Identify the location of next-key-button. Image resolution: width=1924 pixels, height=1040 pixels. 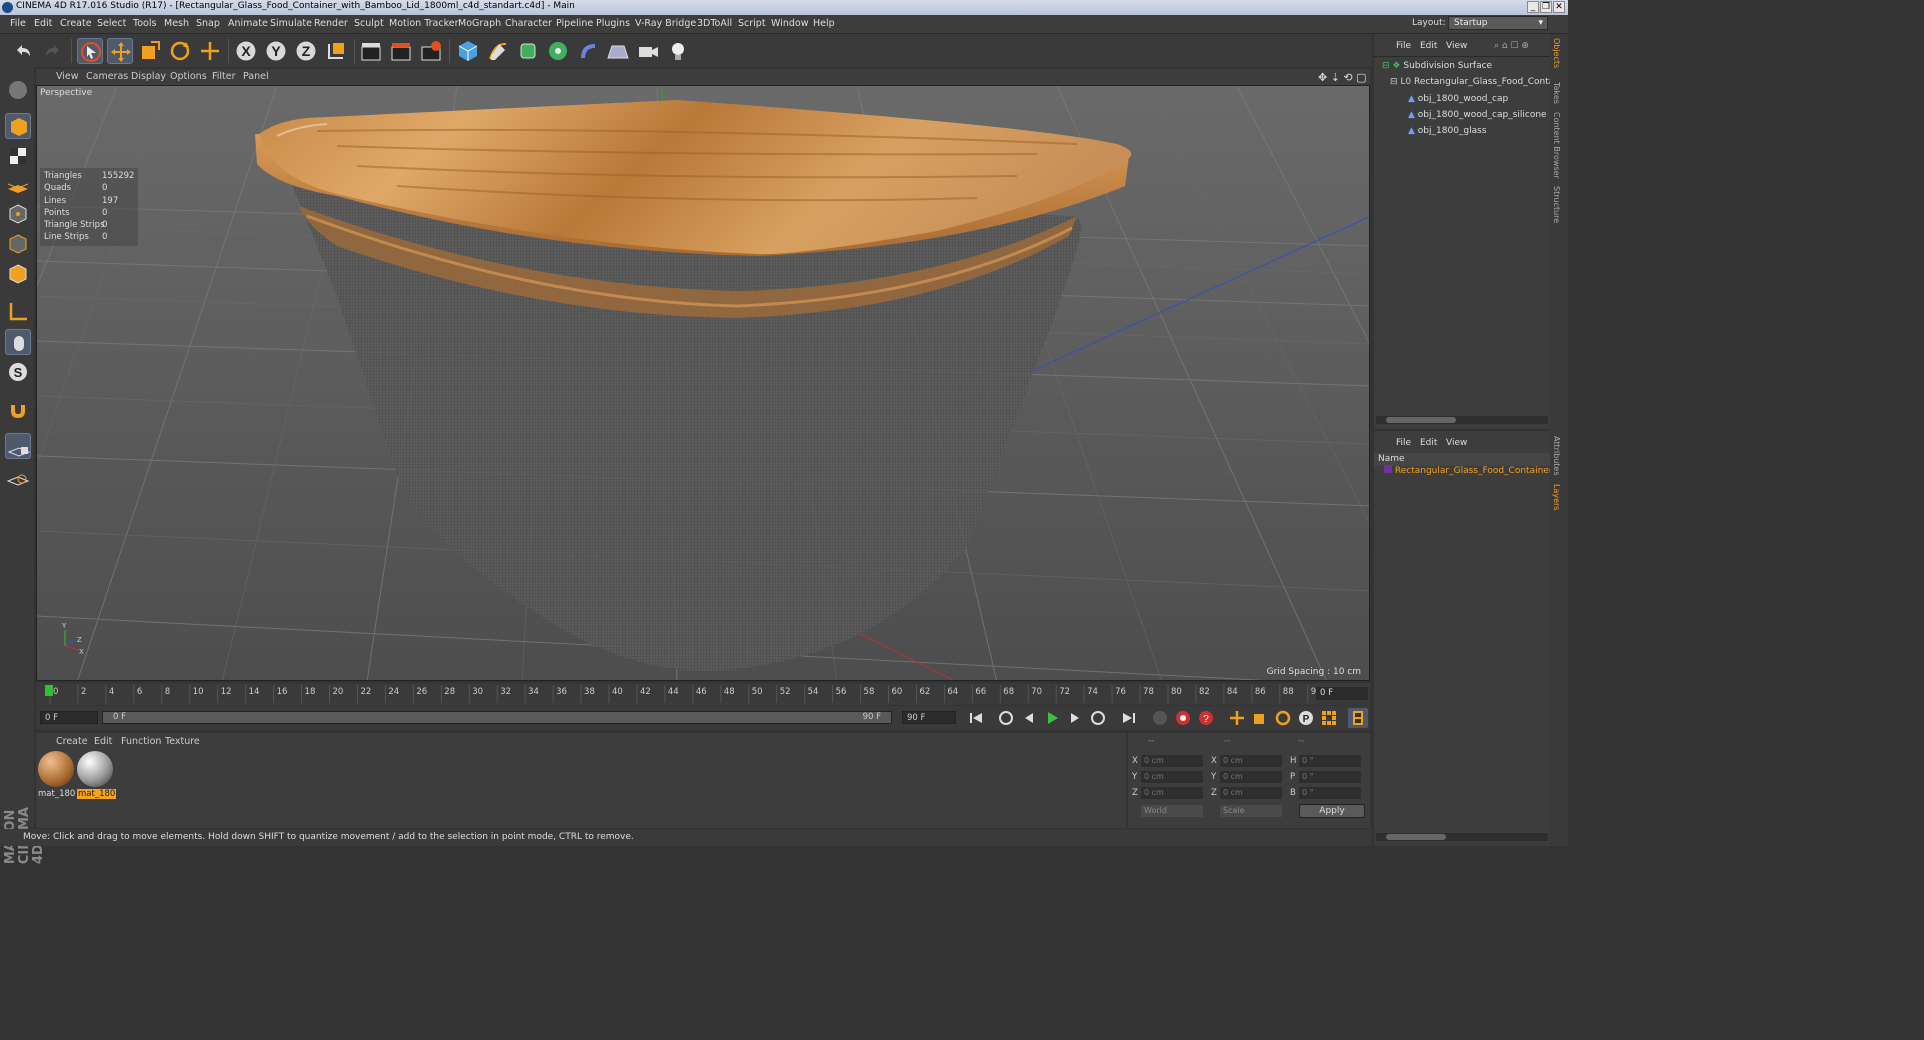
(1098, 718).